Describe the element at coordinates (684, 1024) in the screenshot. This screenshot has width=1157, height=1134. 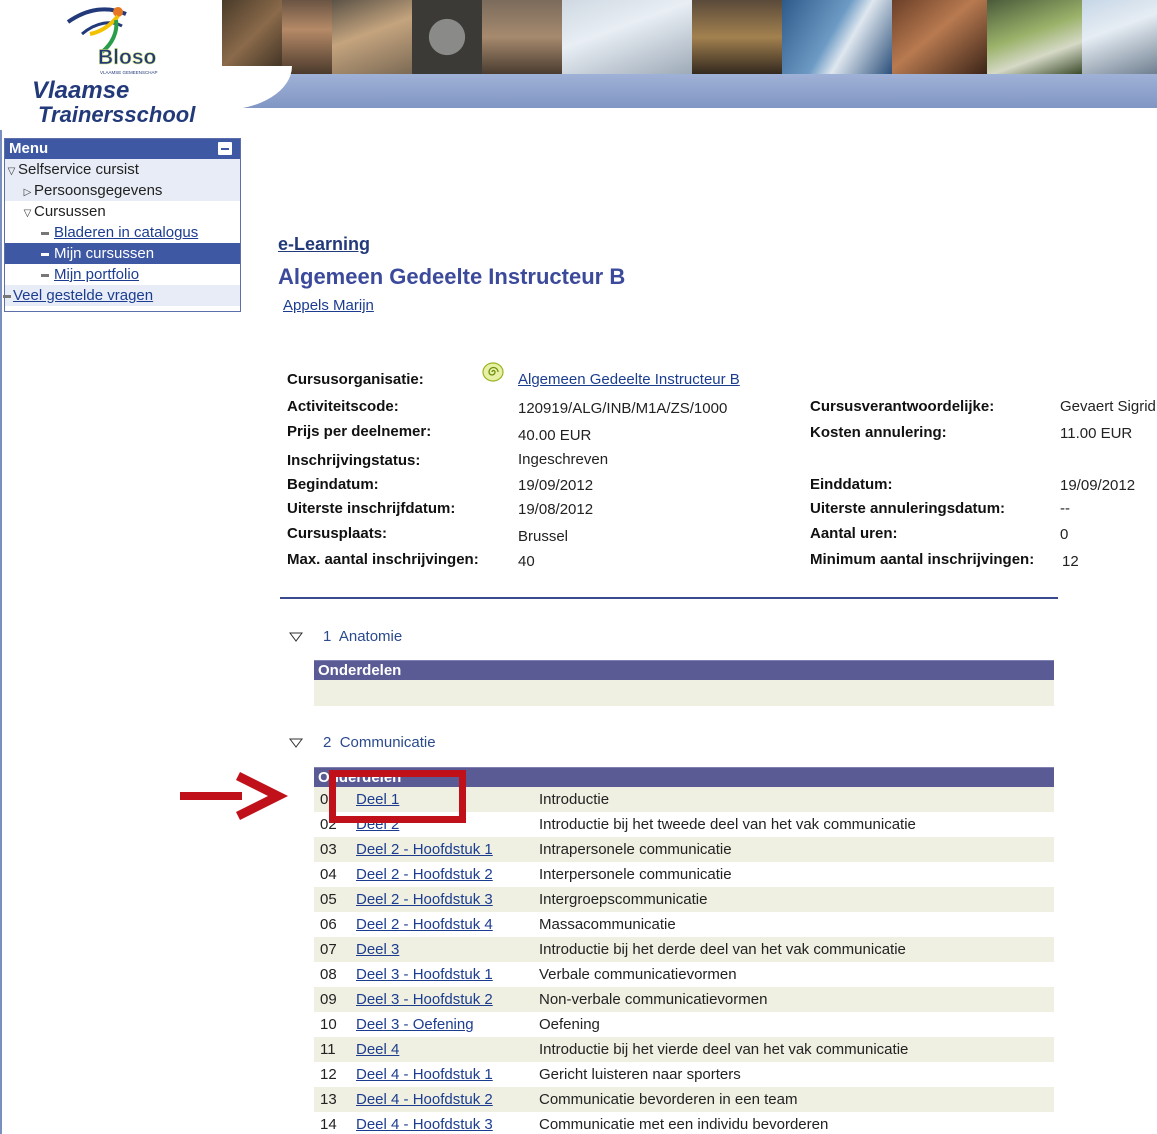
I see `table-row: 10 Deel 3 - Oefening Oefening` at that location.